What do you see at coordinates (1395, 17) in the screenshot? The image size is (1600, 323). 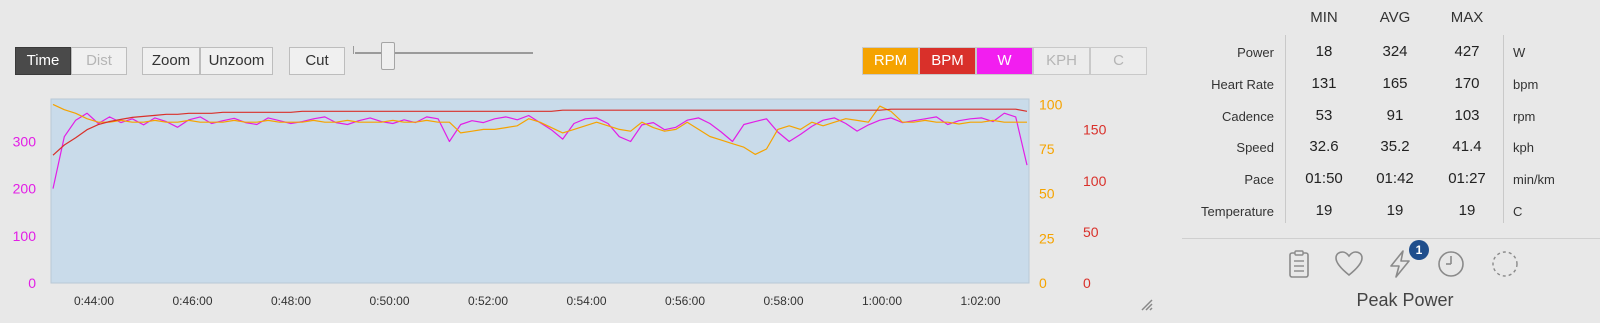 I see `stats-header-avg: AVG` at bounding box center [1395, 17].